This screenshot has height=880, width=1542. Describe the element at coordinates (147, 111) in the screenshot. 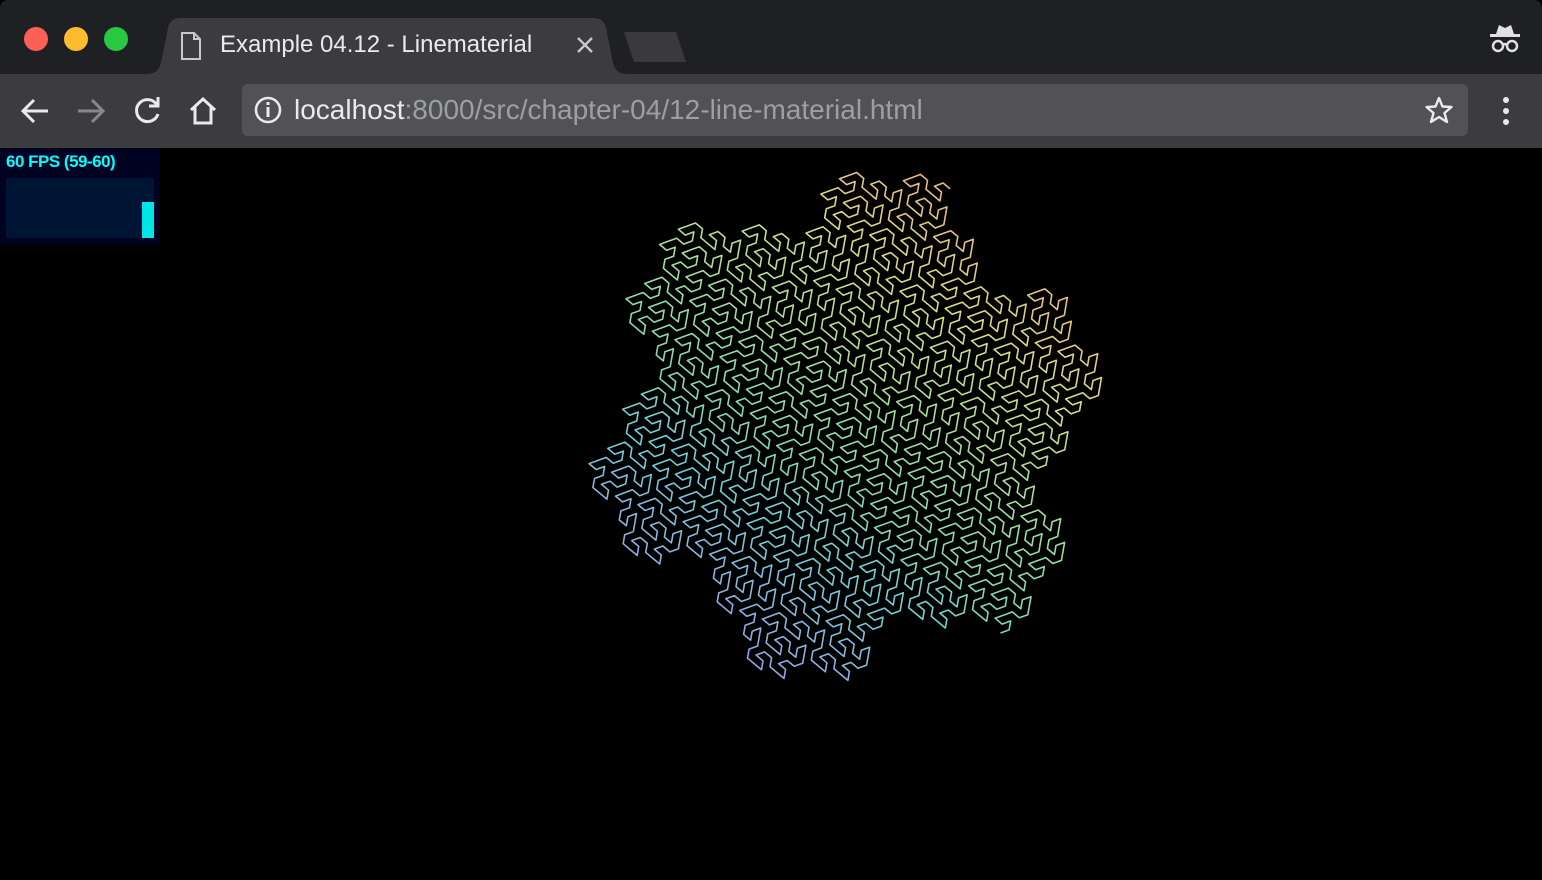

I see `reload-icon` at that location.